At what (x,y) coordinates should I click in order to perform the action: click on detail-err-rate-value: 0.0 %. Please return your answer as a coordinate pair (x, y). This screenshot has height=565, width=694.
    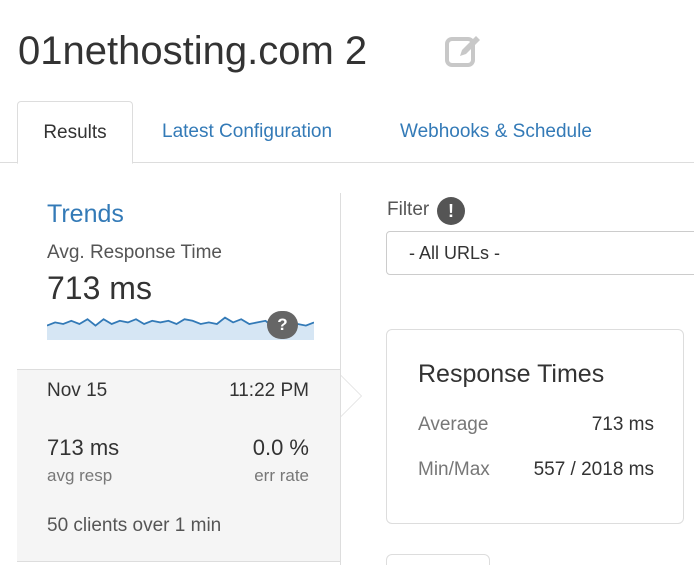
    Looking at the image, I should click on (280, 447).